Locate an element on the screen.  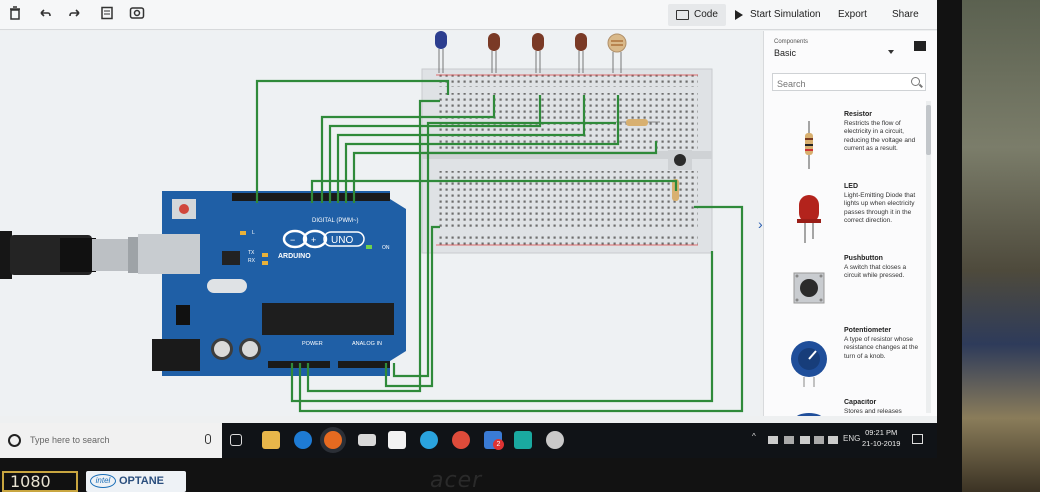
start-simulation-button: Start Simulation is located at coordinates (777, 15).